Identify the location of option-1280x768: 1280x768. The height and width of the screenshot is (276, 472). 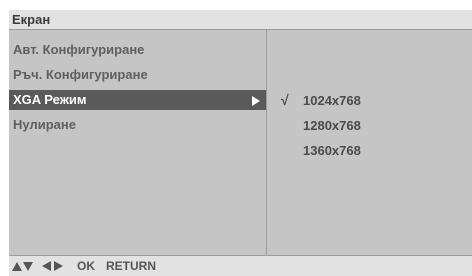
(369, 126).